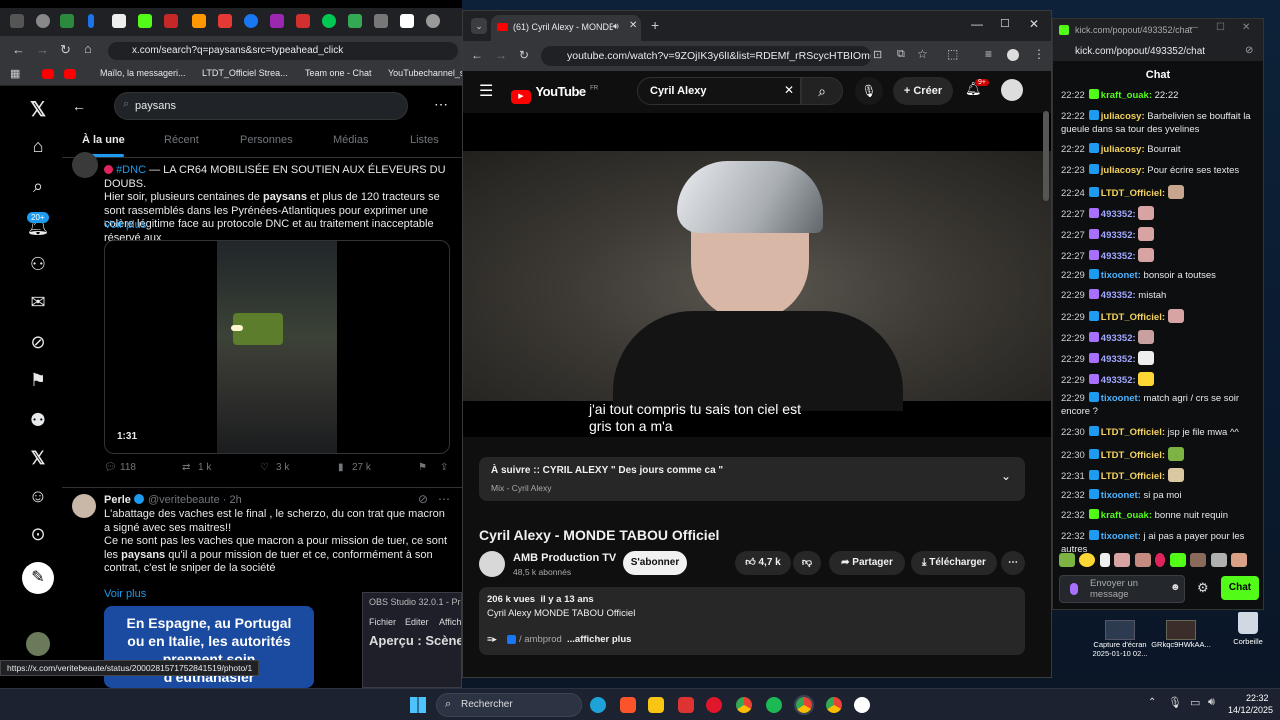 This screenshot has height=720, width=1280. Describe the element at coordinates (1122, 589) in the screenshot. I see `chat-input: Envoyer un message ☻` at that location.